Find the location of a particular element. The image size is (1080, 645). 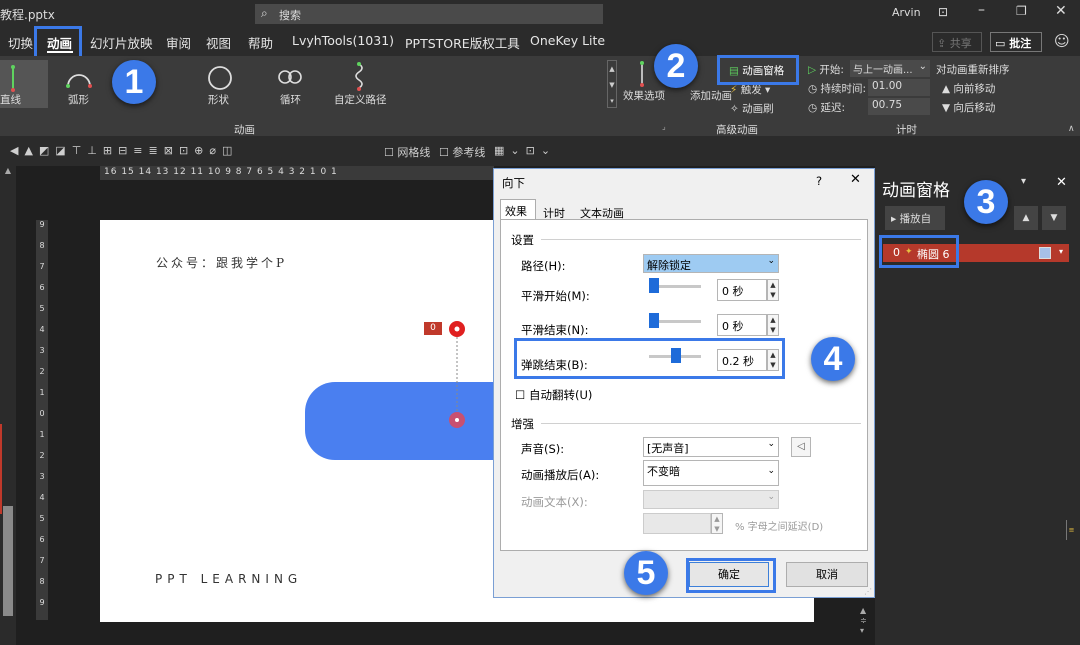

gridlines-checkbox: ☐ 网格线 is located at coordinates (407, 152).